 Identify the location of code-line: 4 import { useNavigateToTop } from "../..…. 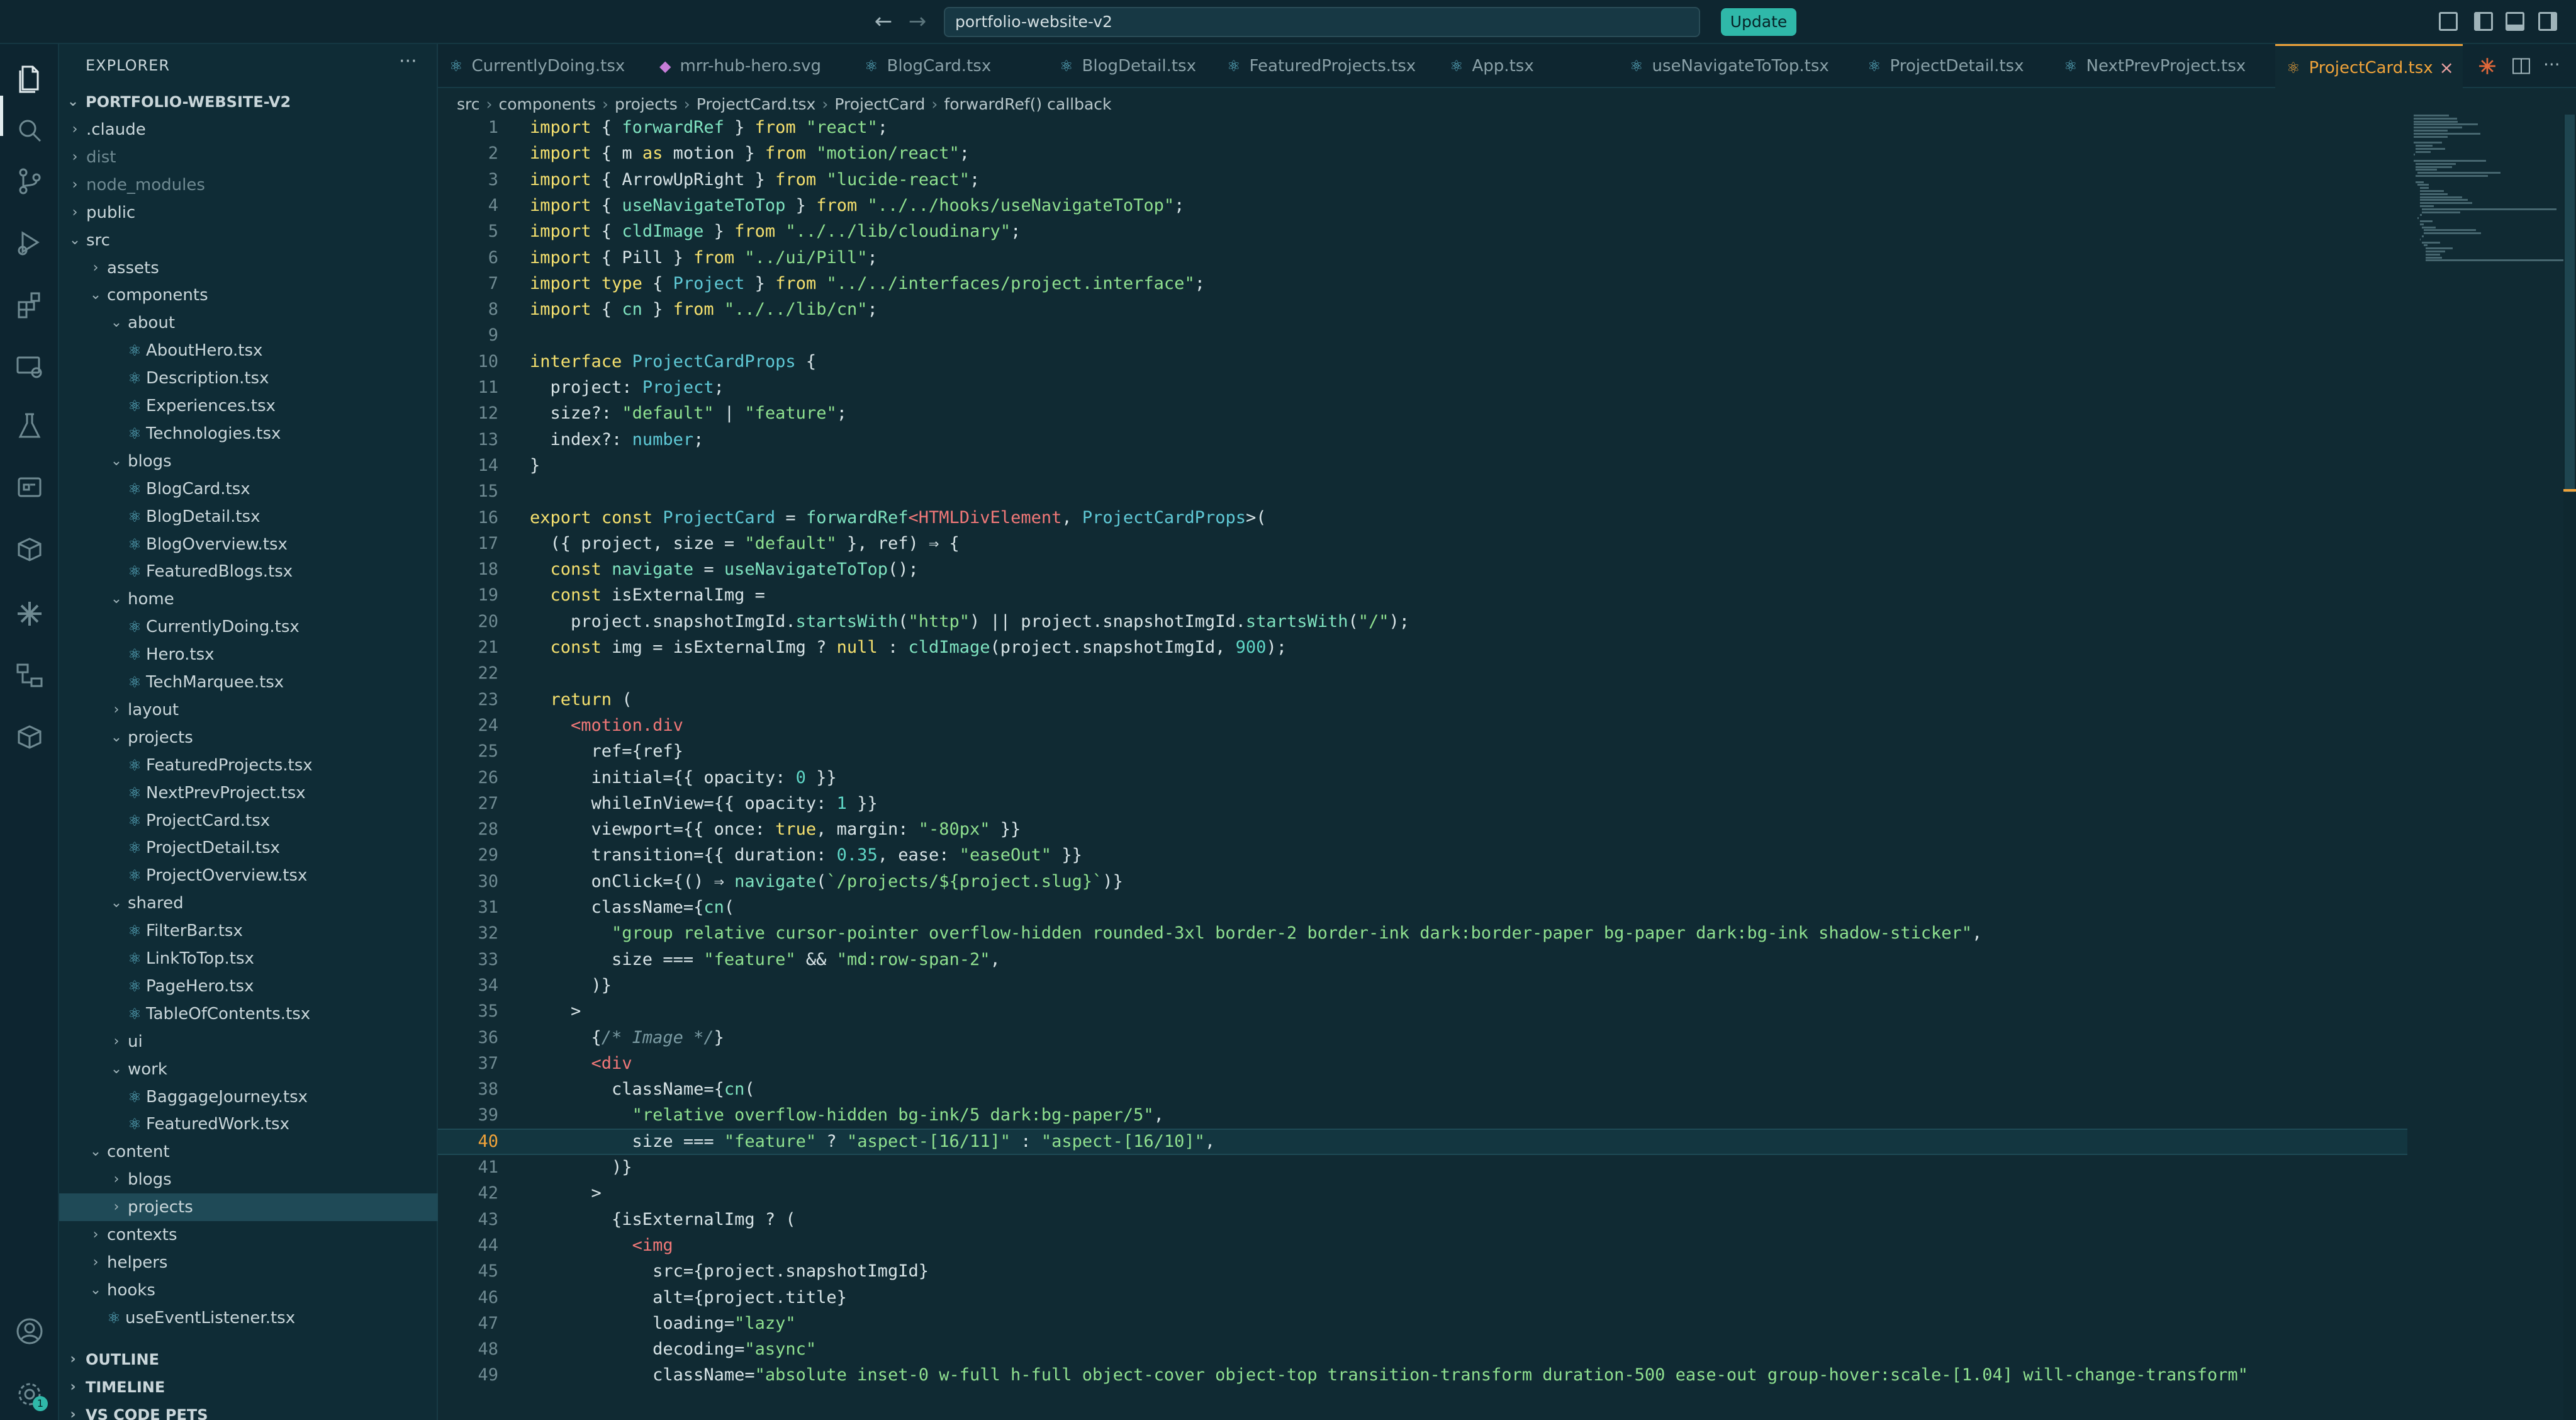
(1422, 206).